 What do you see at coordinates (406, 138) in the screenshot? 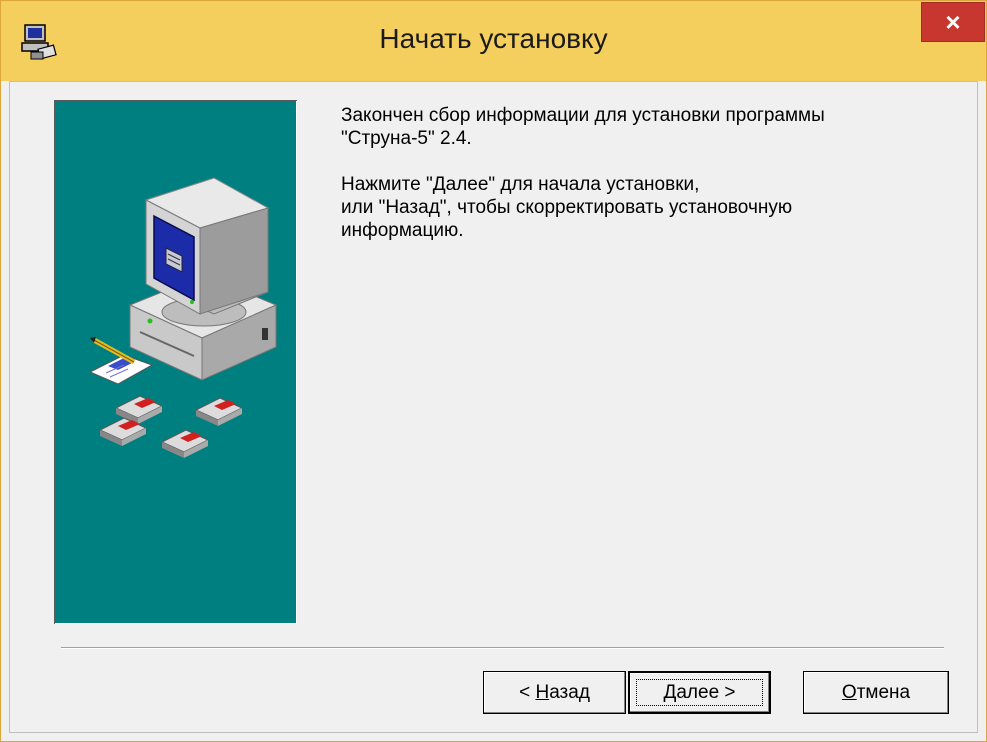
I see `message-line: "Струна-5" 2.4.` at bounding box center [406, 138].